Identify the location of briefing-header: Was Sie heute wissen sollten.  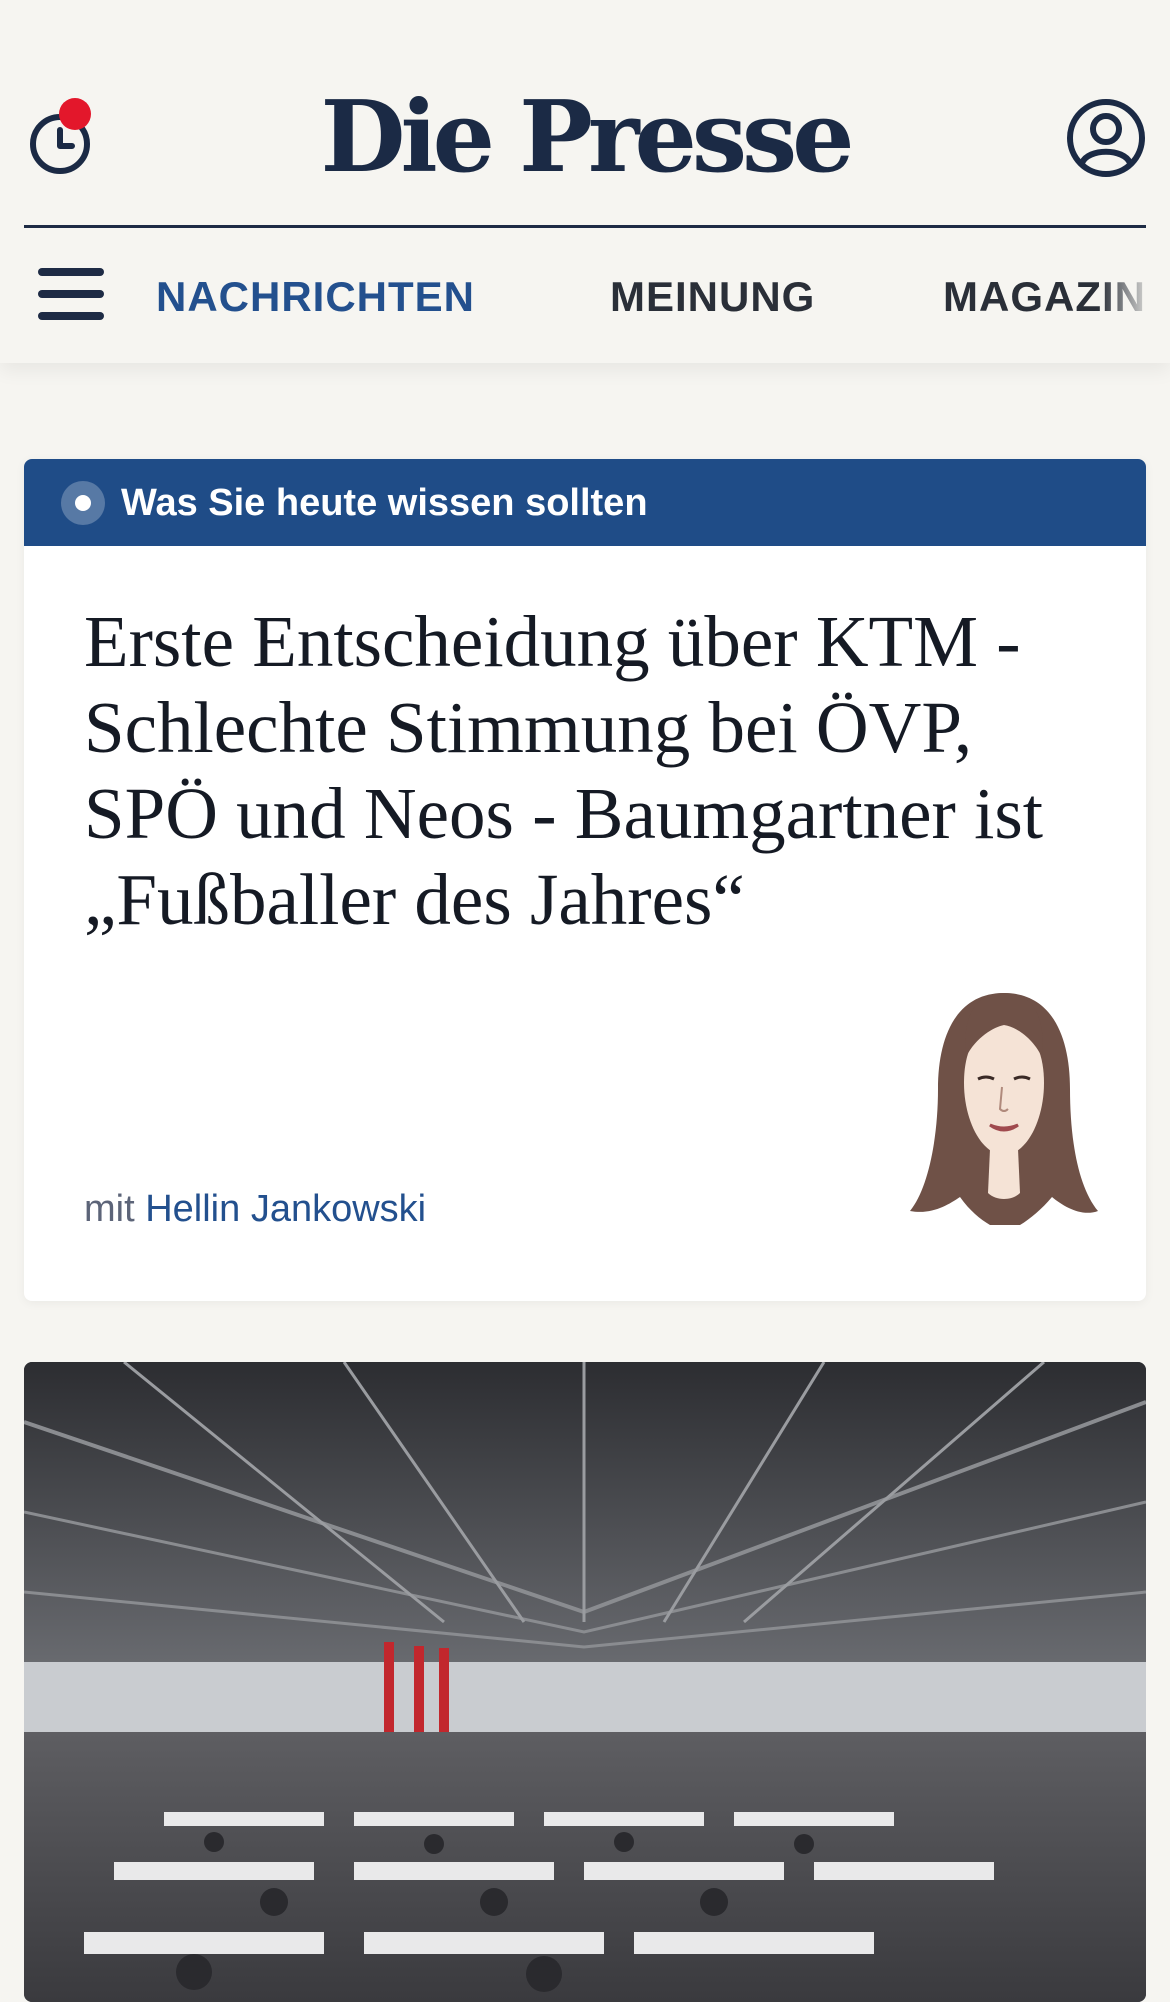
(585, 502).